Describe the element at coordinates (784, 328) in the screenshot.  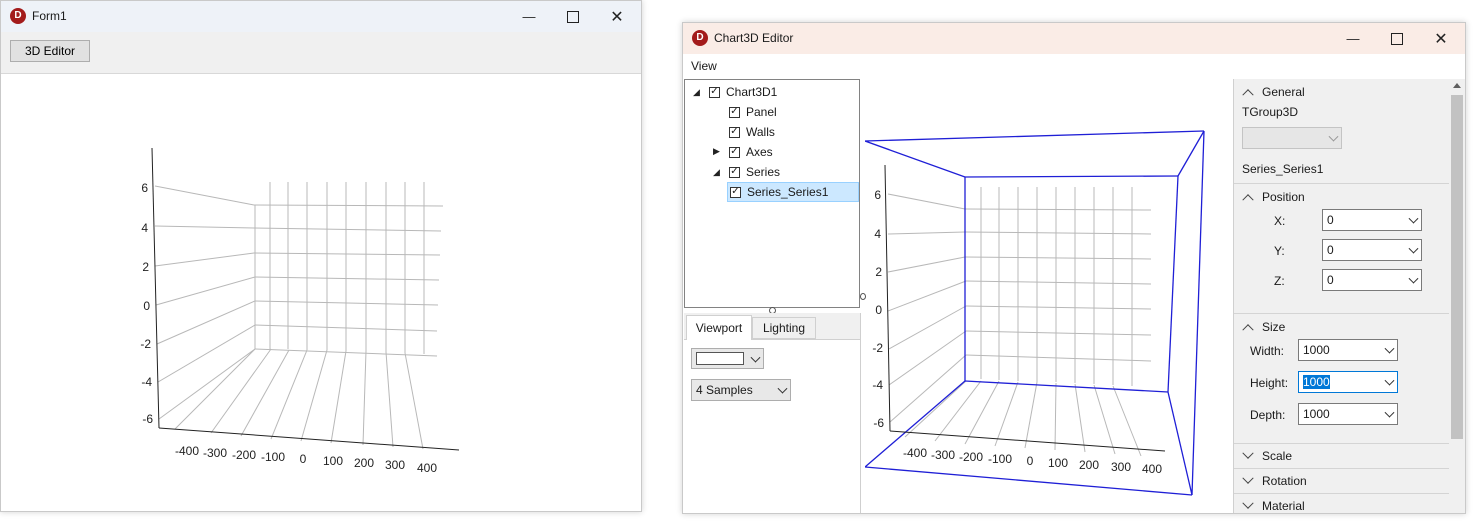
I see `tab-lighting: Lighting` at that location.